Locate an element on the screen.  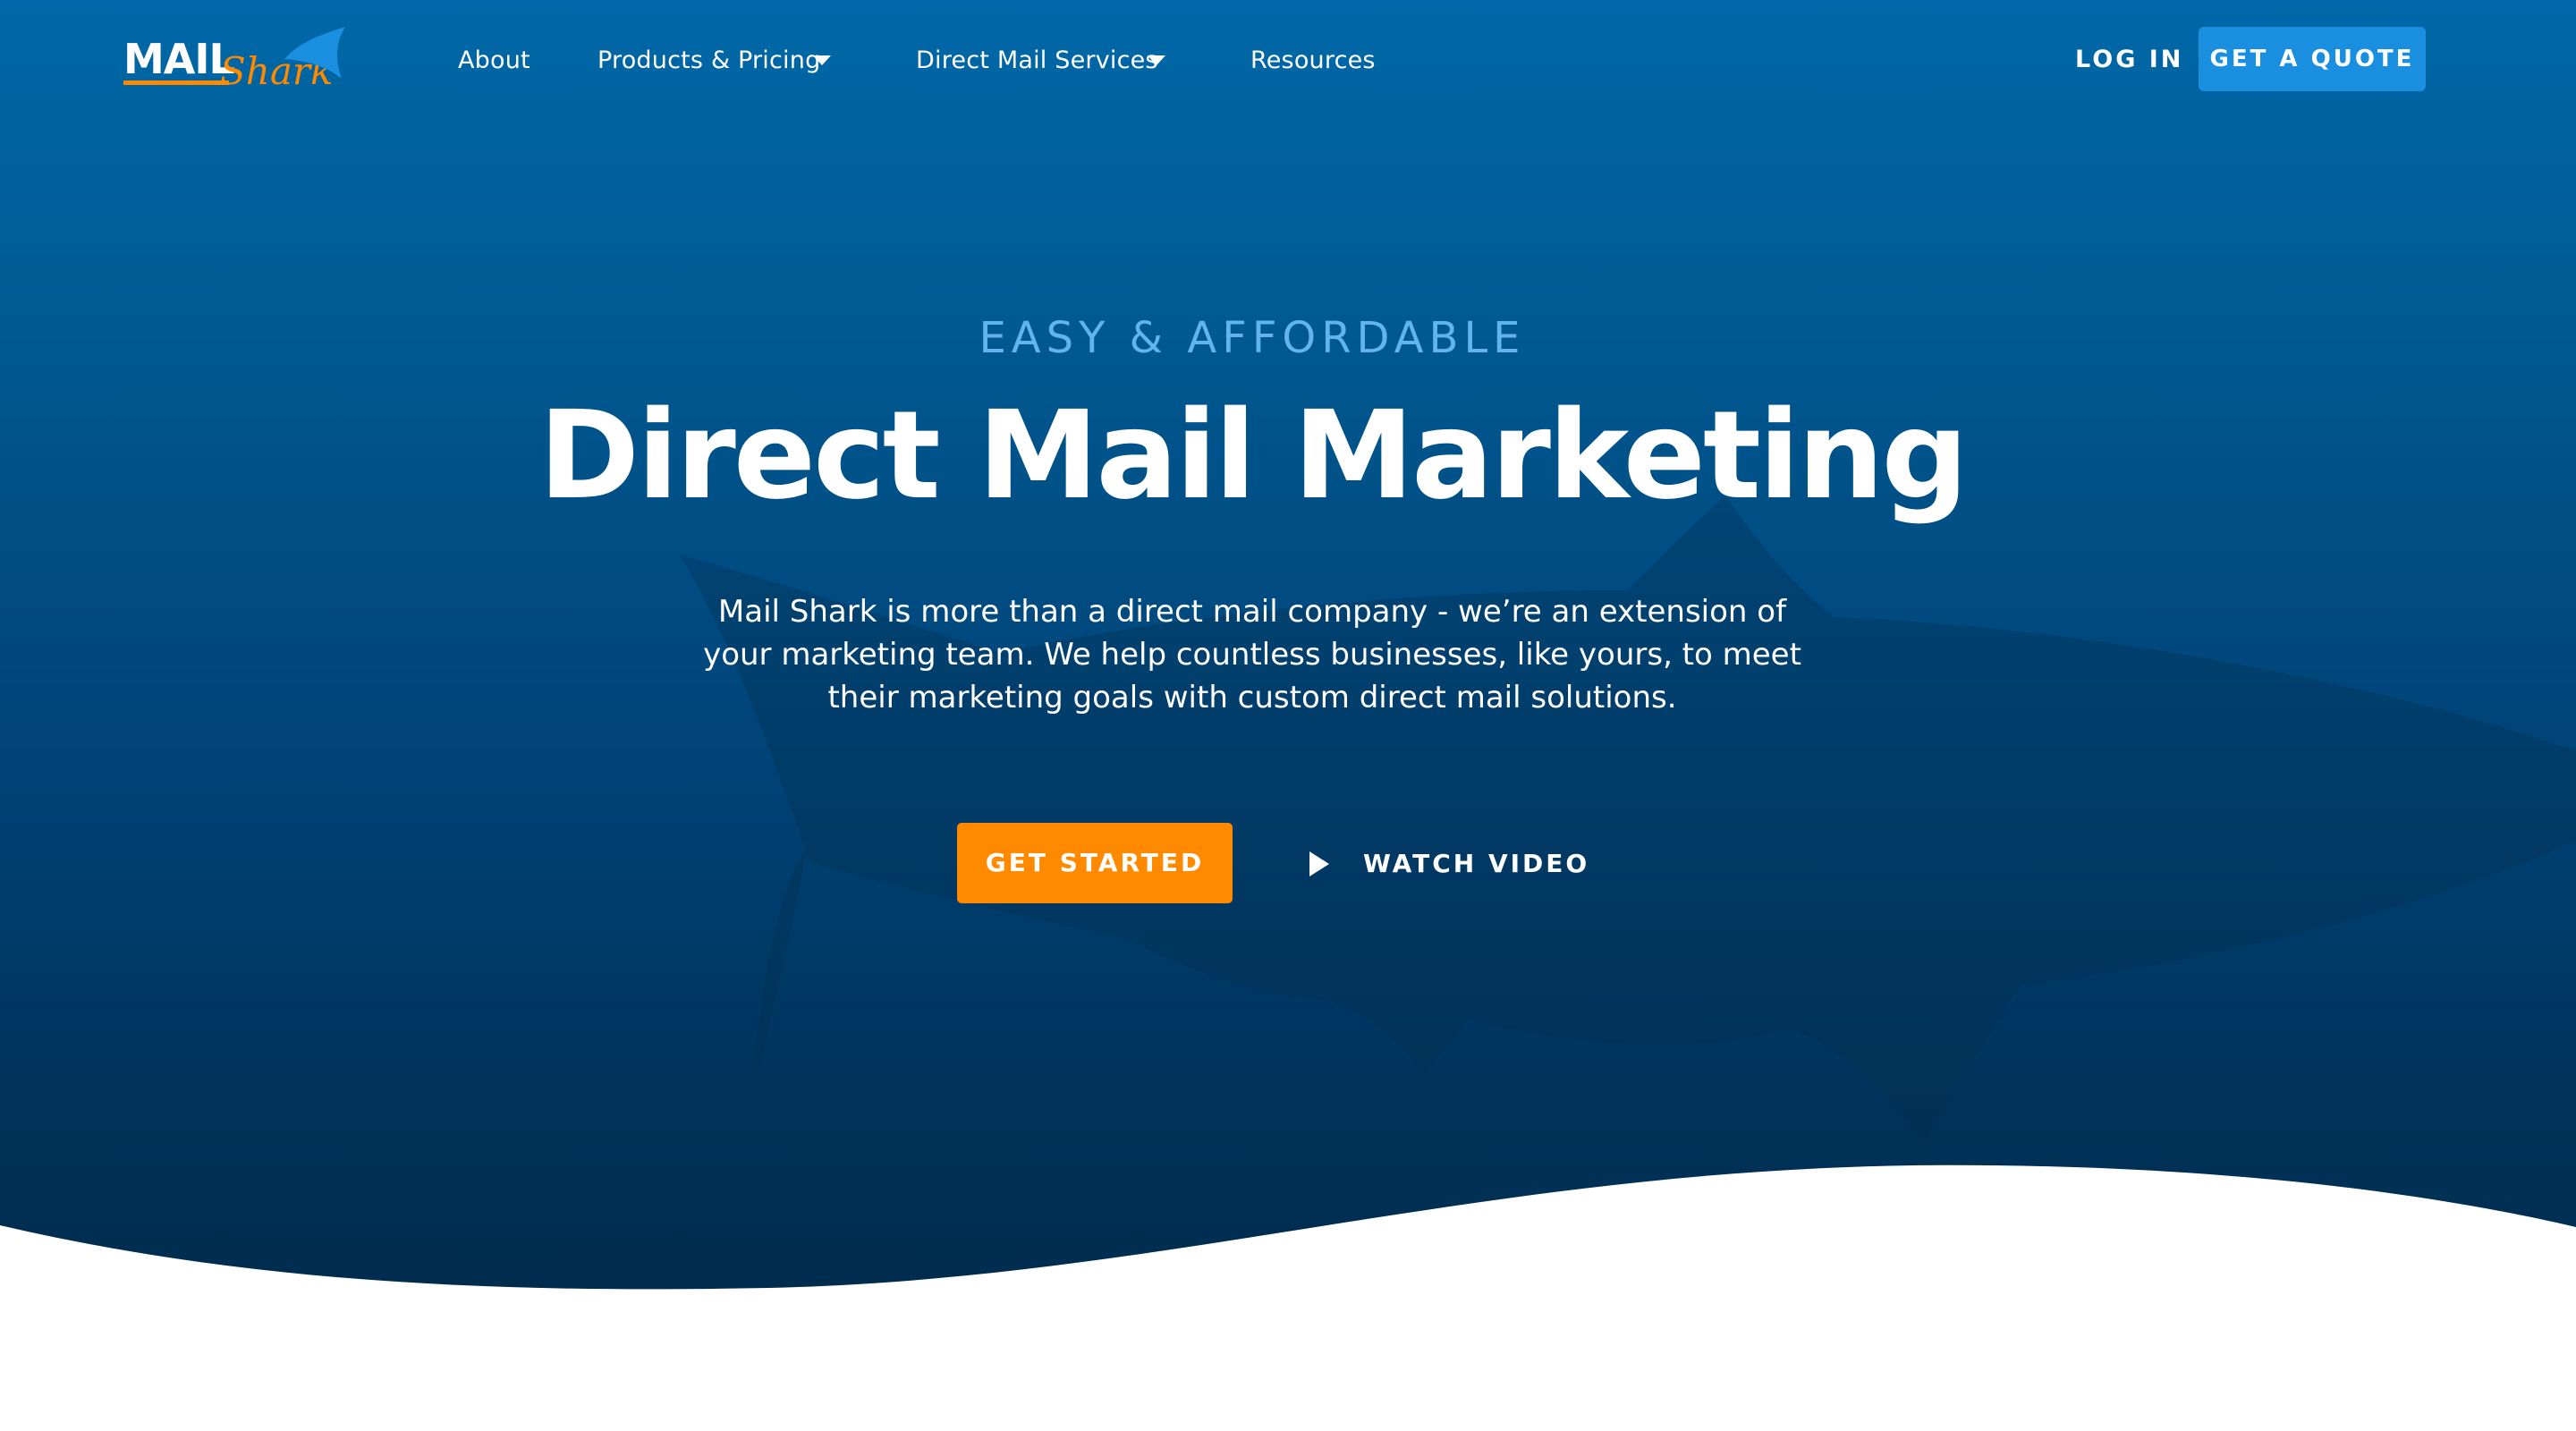
hero-headline: Direct Mail Marketing is located at coordinates (1253, 456).